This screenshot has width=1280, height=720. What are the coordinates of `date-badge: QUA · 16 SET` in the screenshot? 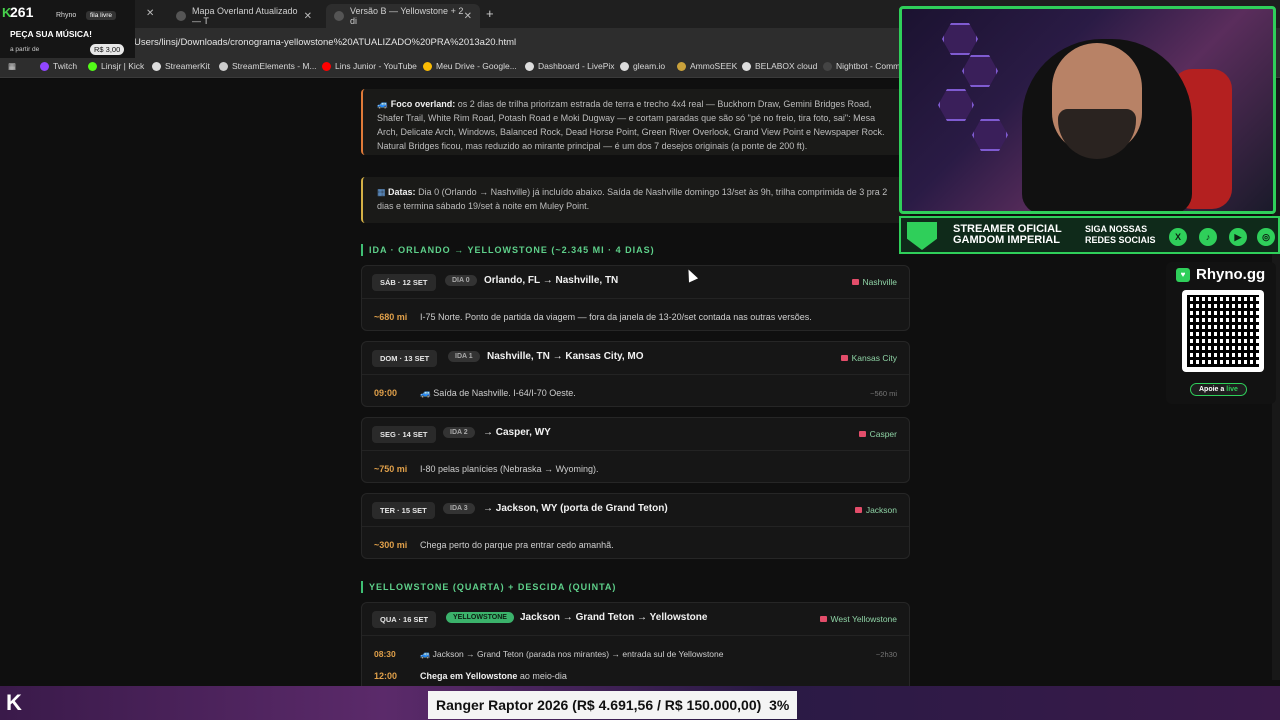 It's located at (404, 619).